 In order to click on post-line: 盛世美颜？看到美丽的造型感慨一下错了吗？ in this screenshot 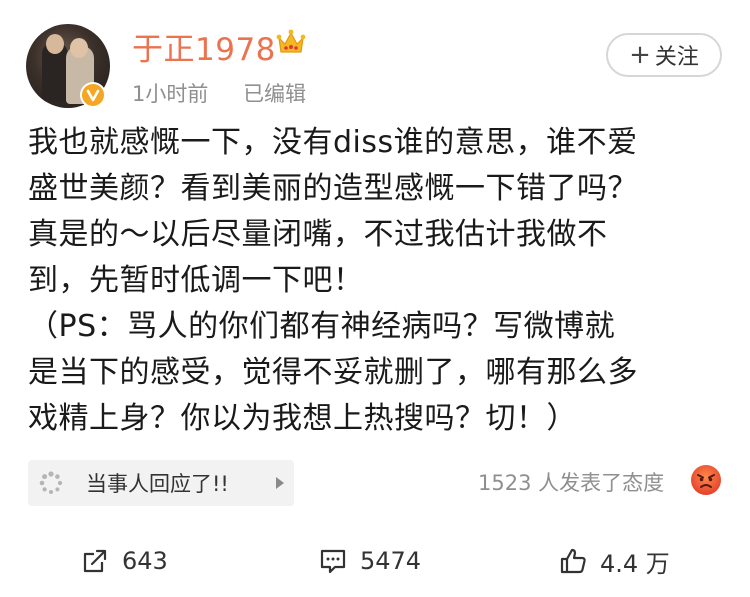, I will do `click(333, 188)`.